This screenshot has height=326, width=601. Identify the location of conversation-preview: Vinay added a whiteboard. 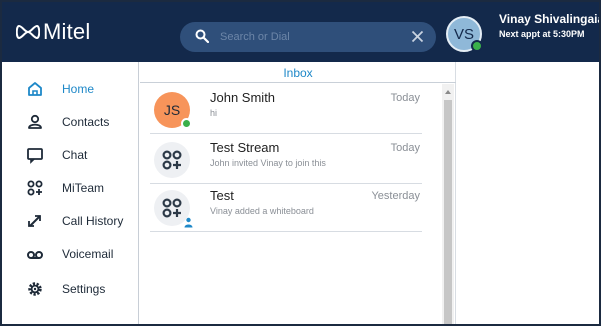
(262, 211).